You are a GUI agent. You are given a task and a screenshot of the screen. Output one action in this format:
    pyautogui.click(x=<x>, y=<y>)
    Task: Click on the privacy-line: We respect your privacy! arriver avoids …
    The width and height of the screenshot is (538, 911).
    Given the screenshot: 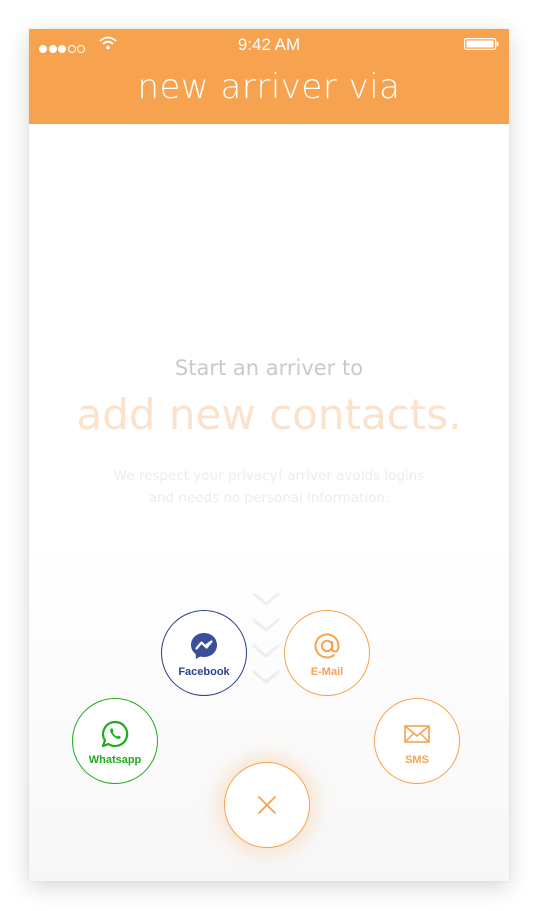 What is the action you would take?
    pyautogui.click(x=269, y=476)
    